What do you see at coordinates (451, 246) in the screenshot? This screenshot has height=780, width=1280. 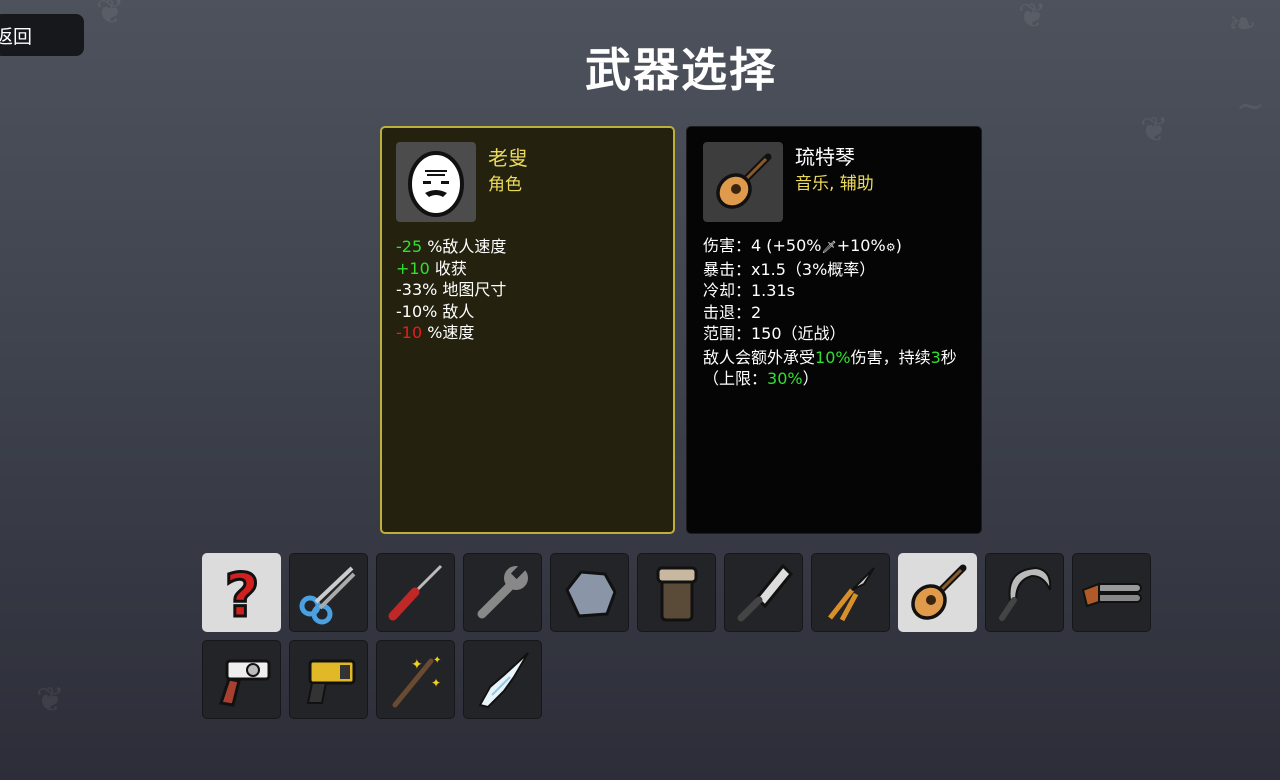 I see `stat-line: -25 %敌人速度` at bounding box center [451, 246].